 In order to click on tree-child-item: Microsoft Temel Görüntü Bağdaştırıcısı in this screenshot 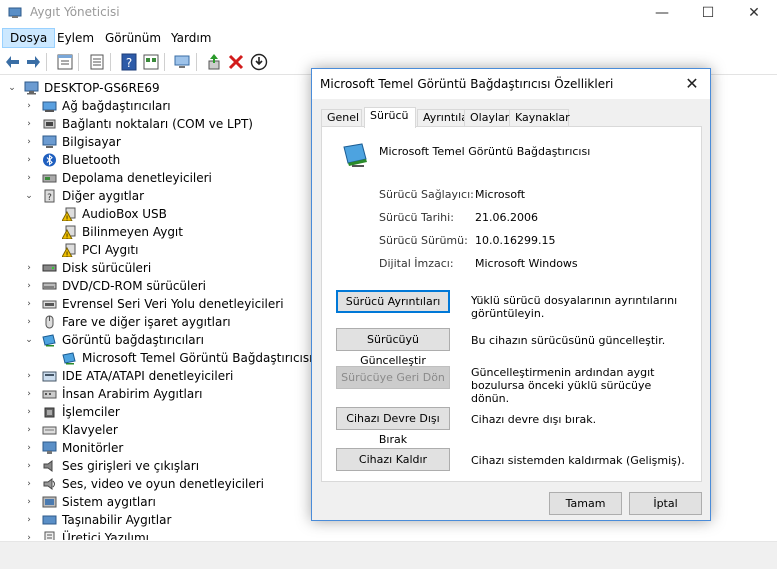, I will do `click(156, 358)`.